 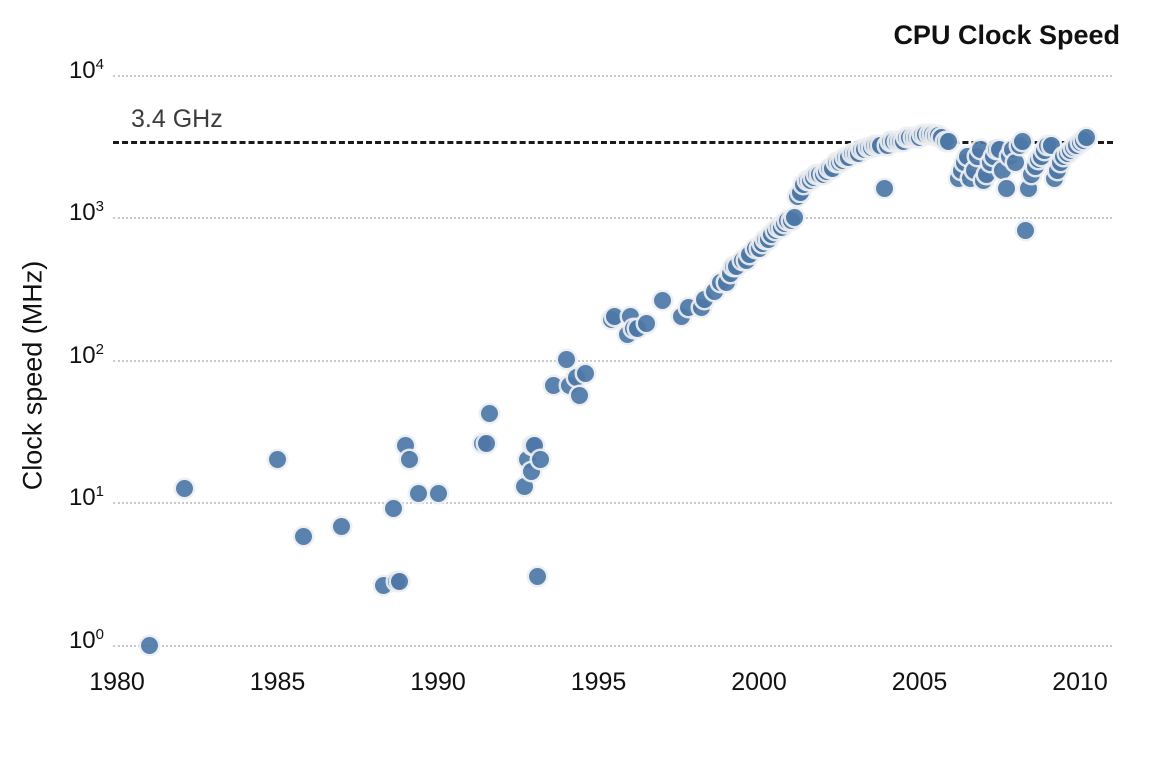 I want to click on y-axis-tick-label: 102, so click(x=86, y=354).